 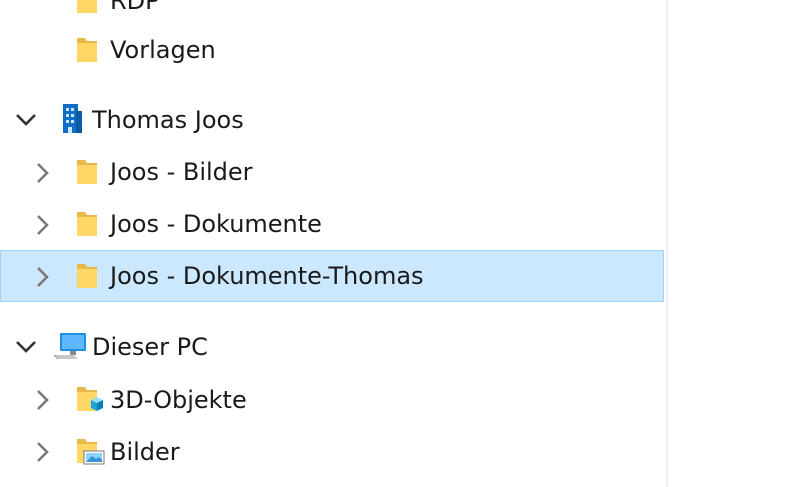 What do you see at coordinates (267, 276) in the screenshot?
I see `tree-item-label: Joos - Dokumente-Thomas` at bounding box center [267, 276].